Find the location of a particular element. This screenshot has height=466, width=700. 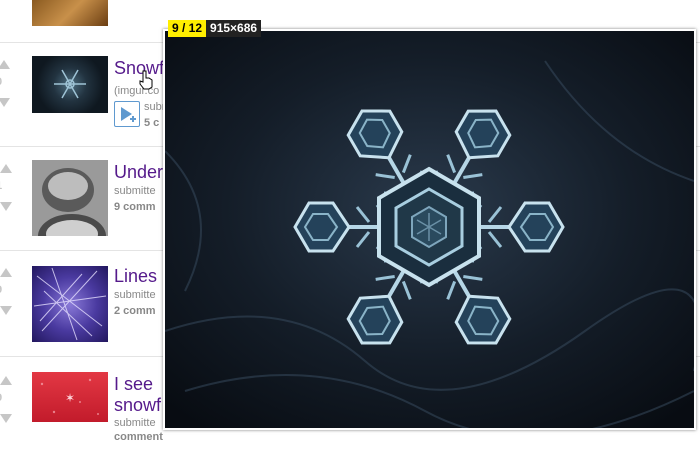

lines-thumb-icon is located at coordinates (70, 304).